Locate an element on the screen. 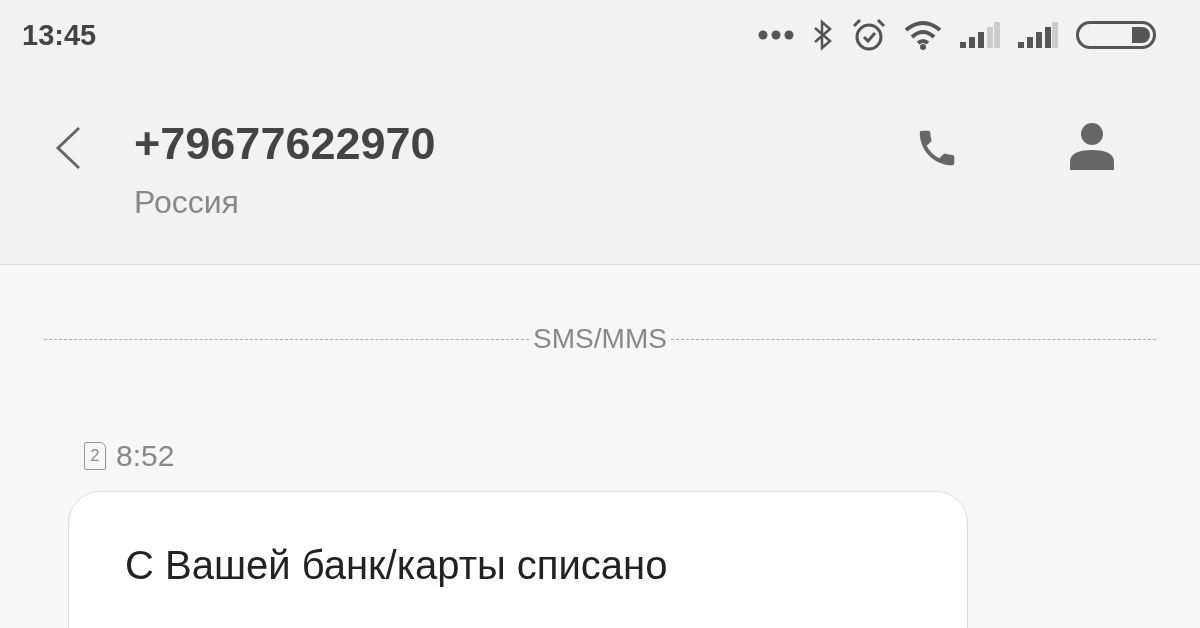 This screenshot has width=1200, height=628. battery-icon is located at coordinates (1116, 35).